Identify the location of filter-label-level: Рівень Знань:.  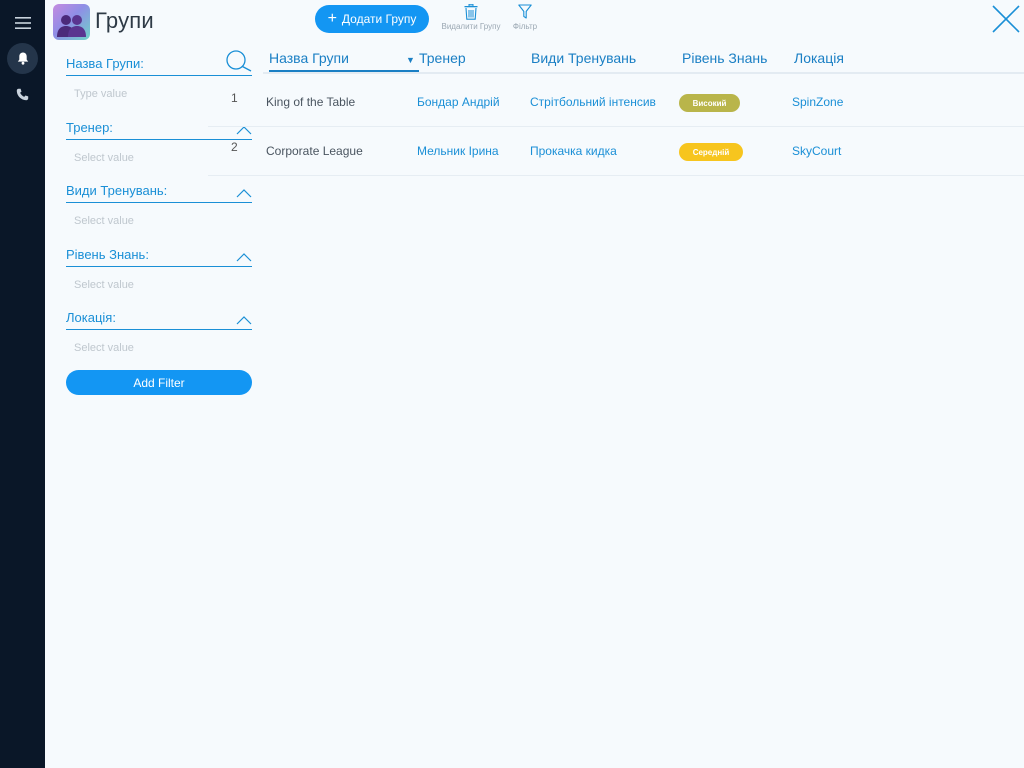
(107, 254).